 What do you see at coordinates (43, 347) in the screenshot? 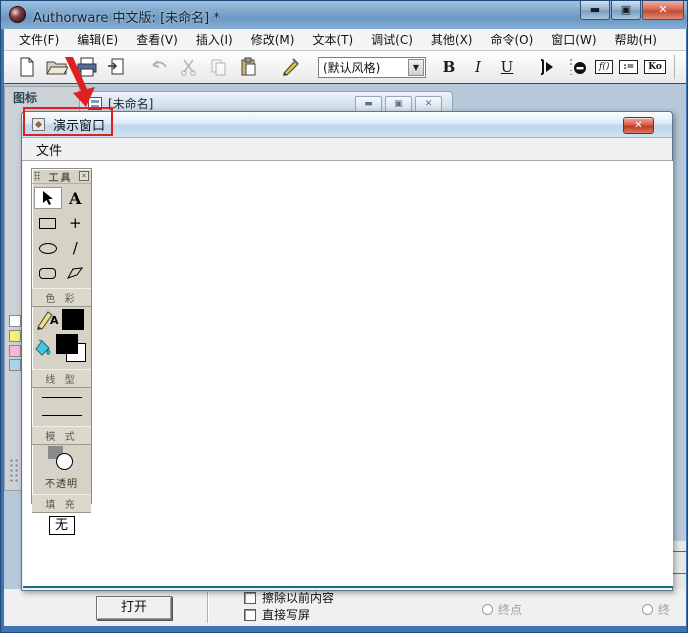
I see `paint-bucket-icon` at bounding box center [43, 347].